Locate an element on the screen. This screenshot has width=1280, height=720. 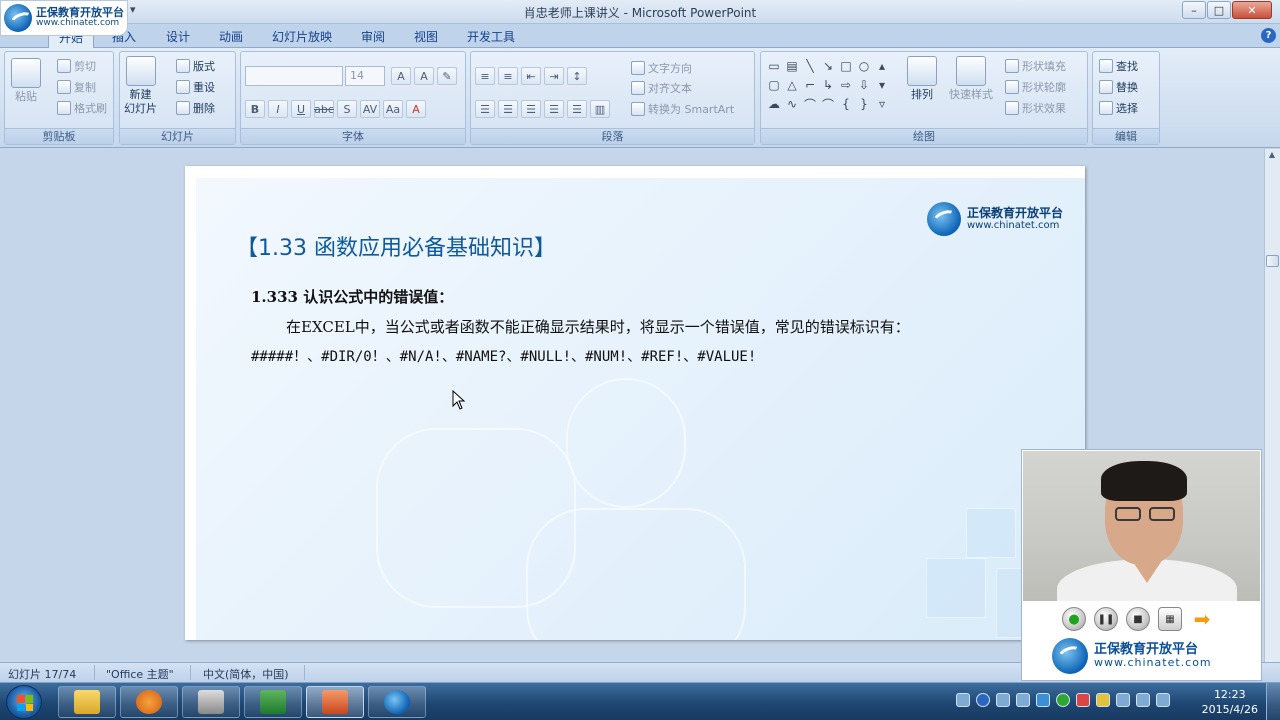
record-icon: ● is located at coordinates (1074, 619).